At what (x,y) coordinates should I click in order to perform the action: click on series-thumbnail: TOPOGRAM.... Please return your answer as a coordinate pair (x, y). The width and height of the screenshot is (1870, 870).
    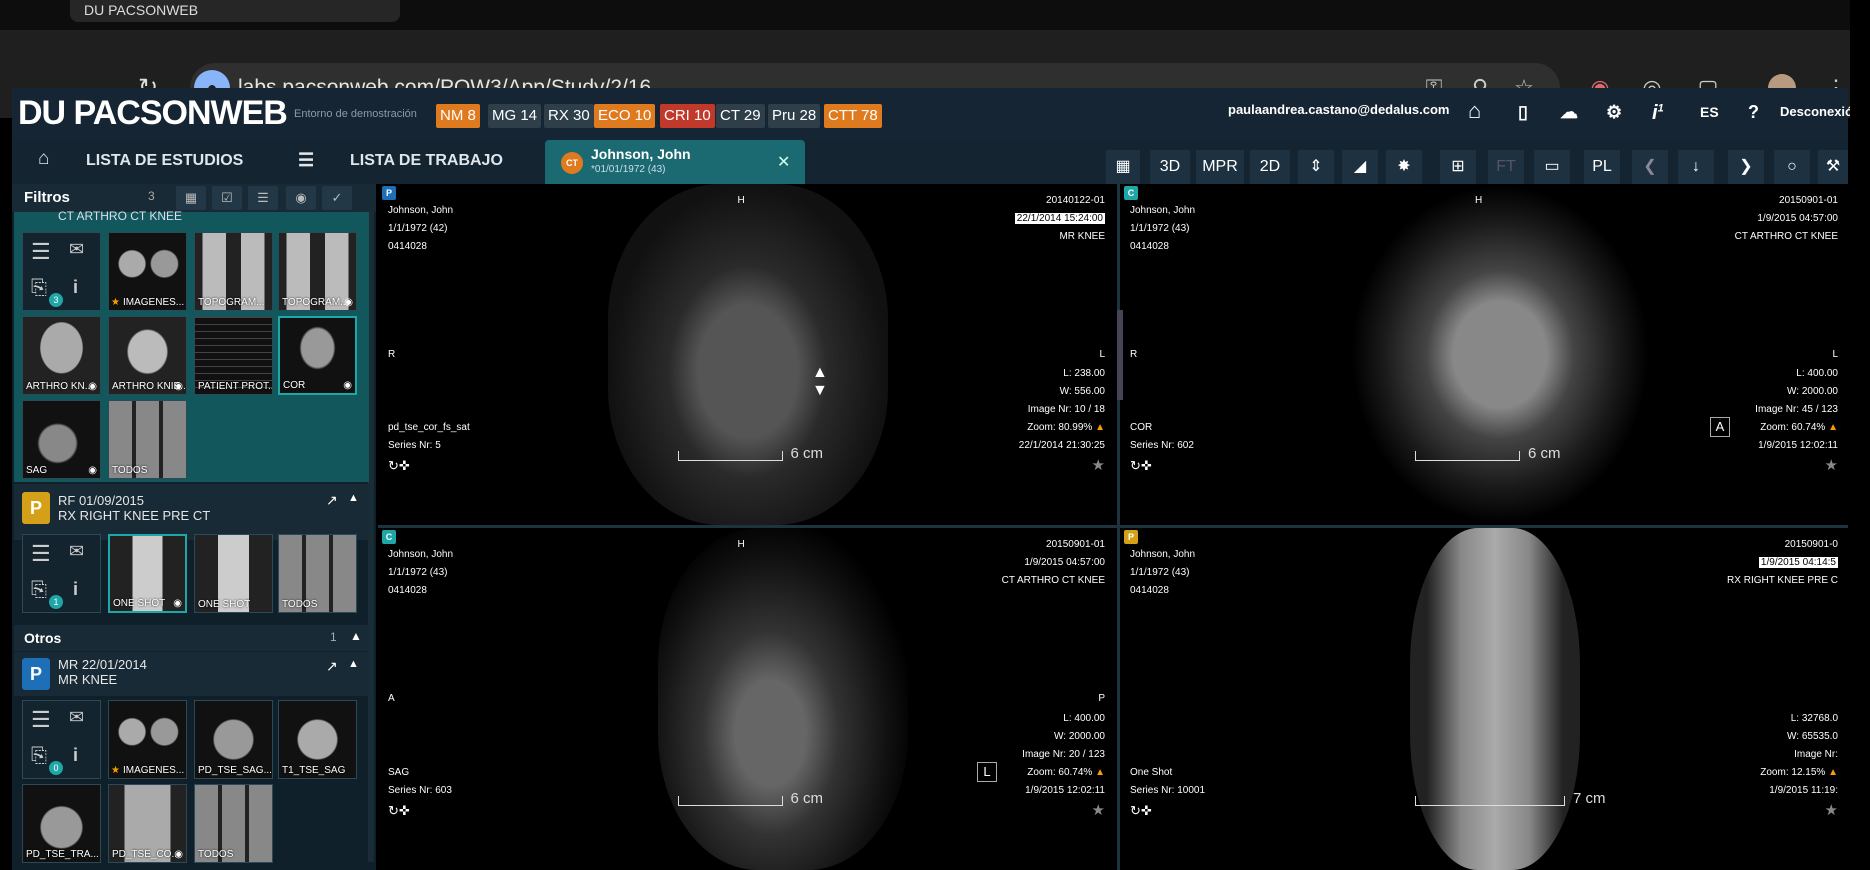
    Looking at the image, I should click on (233, 271).